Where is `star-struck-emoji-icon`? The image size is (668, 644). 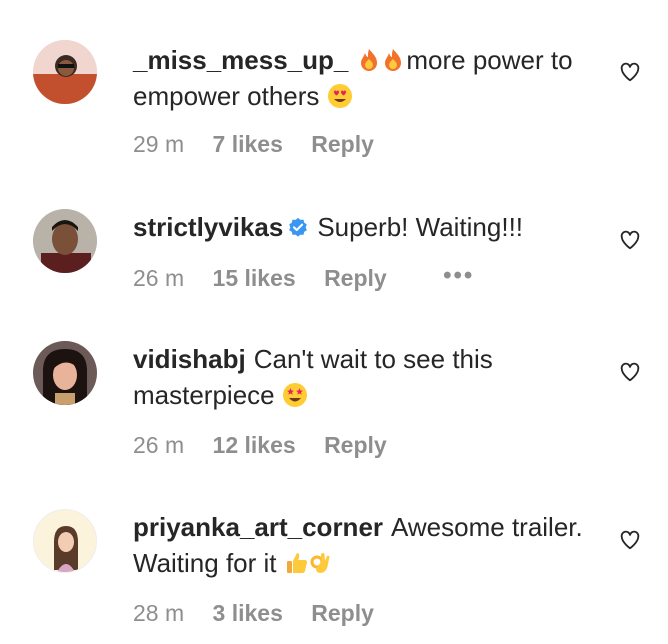
star-struck-emoji-icon is located at coordinates (295, 394).